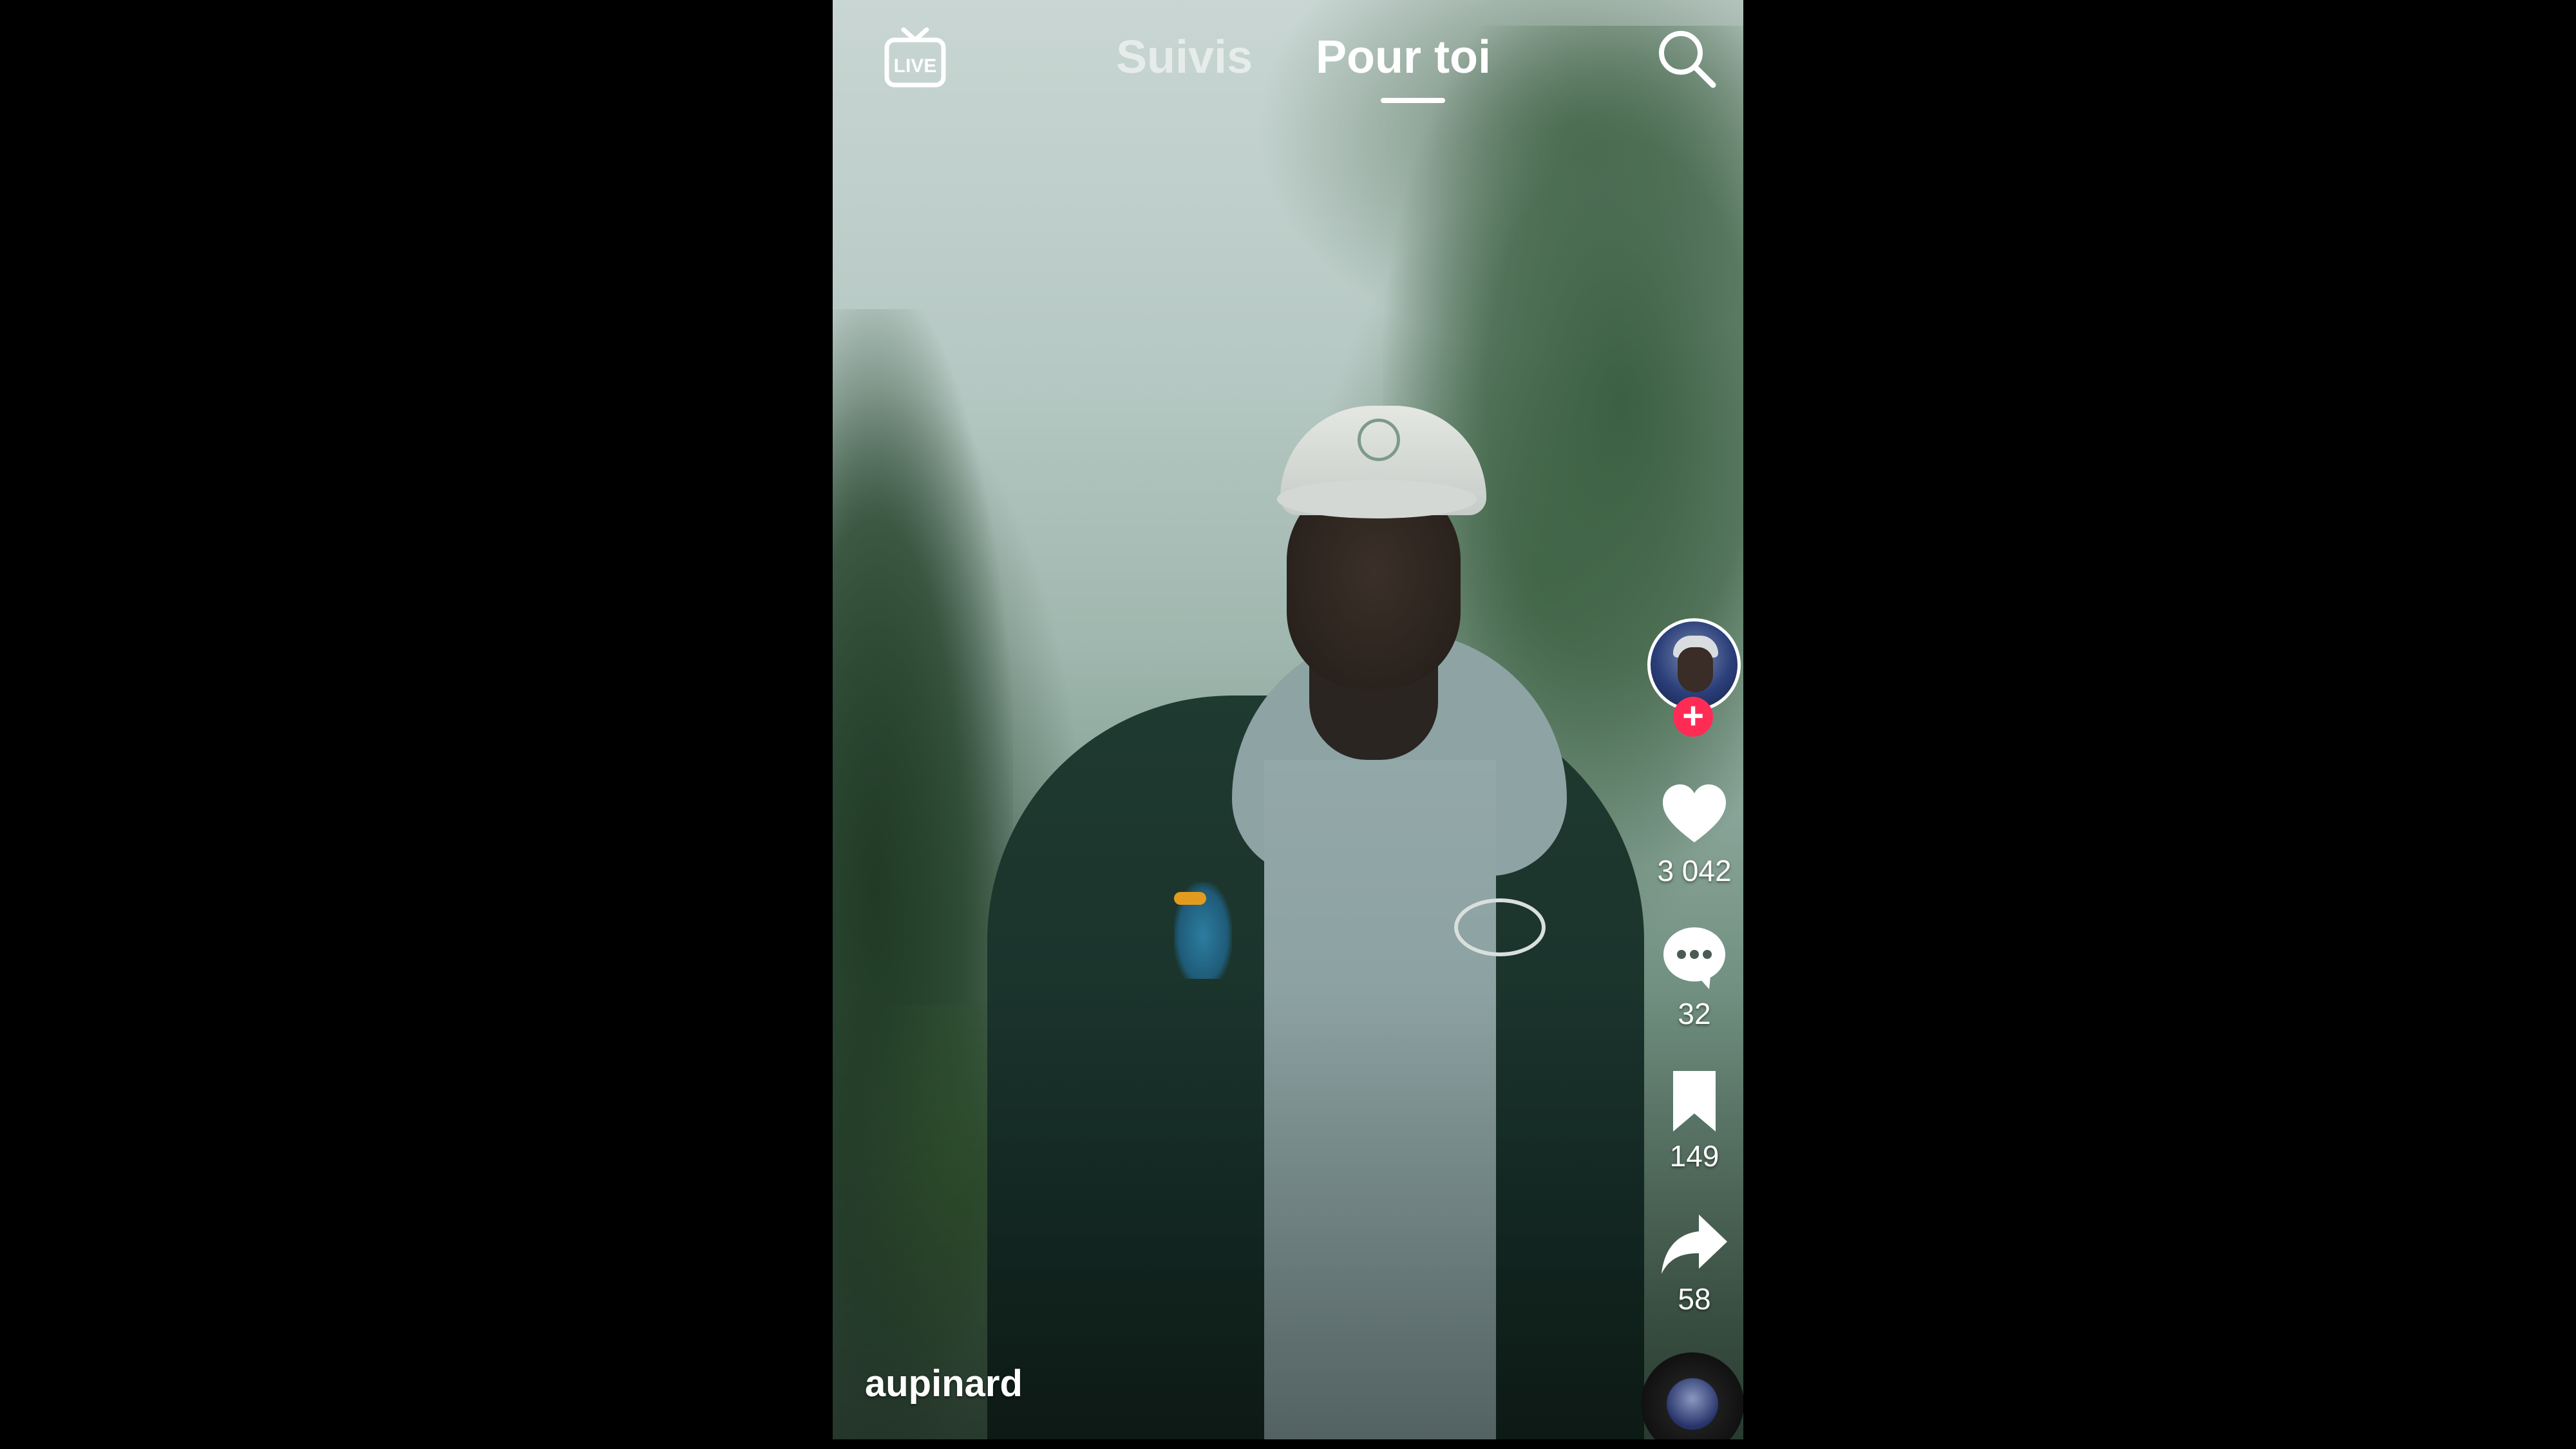  I want to click on creator-username: aupinard, so click(944, 1384).